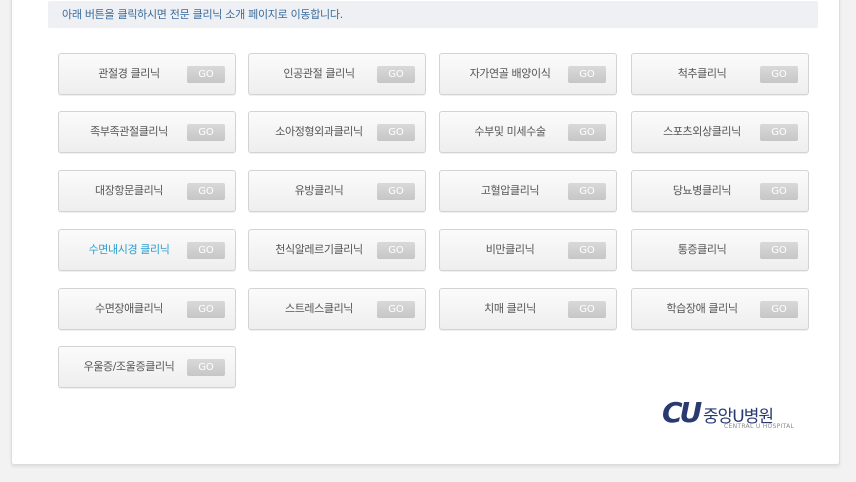 The image size is (856, 482). I want to click on clinic-button: 자가연골 배양이식 GO, so click(528, 74).